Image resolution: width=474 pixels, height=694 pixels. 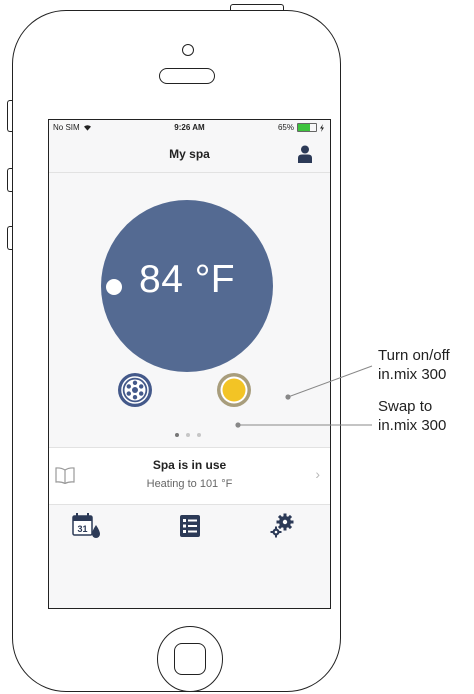 What do you see at coordinates (187, 76) in the screenshot?
I see `earpiece-speaker` at bounding box center [187, 76].